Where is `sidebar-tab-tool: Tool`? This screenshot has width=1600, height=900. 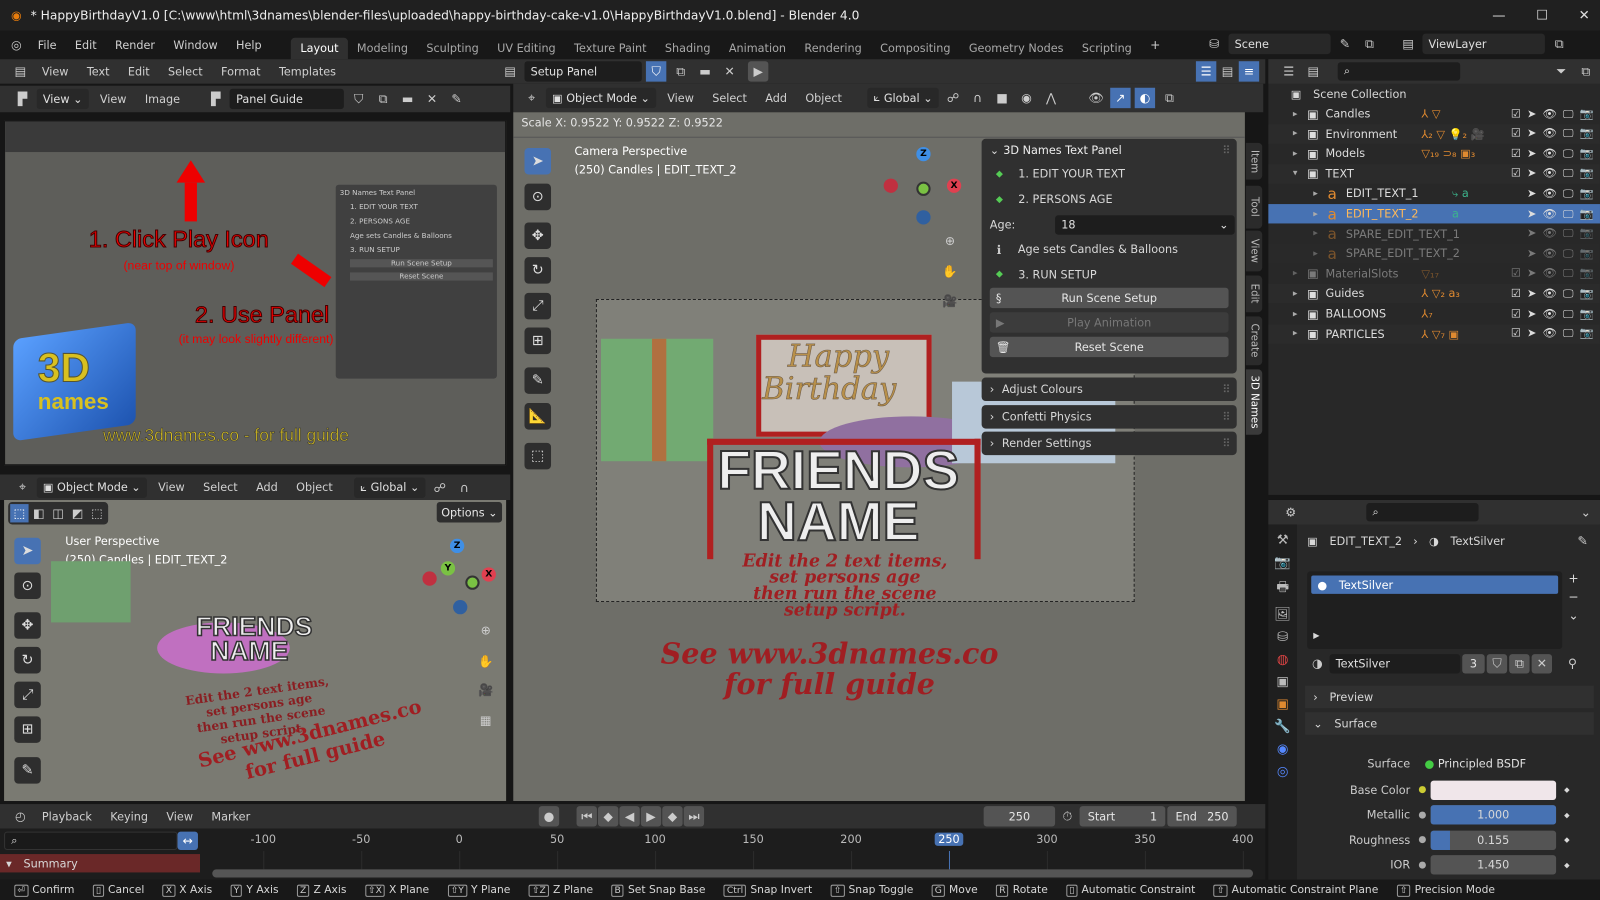
sidebar-tab-tool: Tool is located at coordinates (1254, 207).